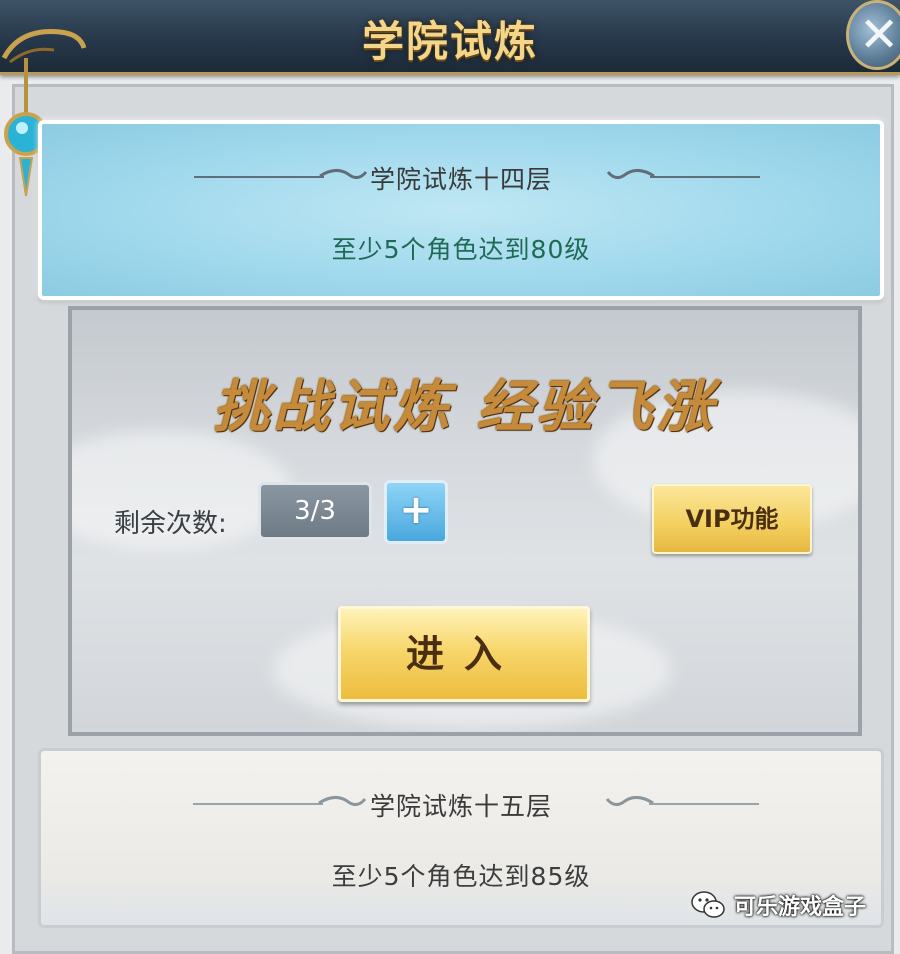  Describe the element at coordinates (461, 249) in the screenshot. I see `level-requirement: 至少5个角色达到80级` at that location.